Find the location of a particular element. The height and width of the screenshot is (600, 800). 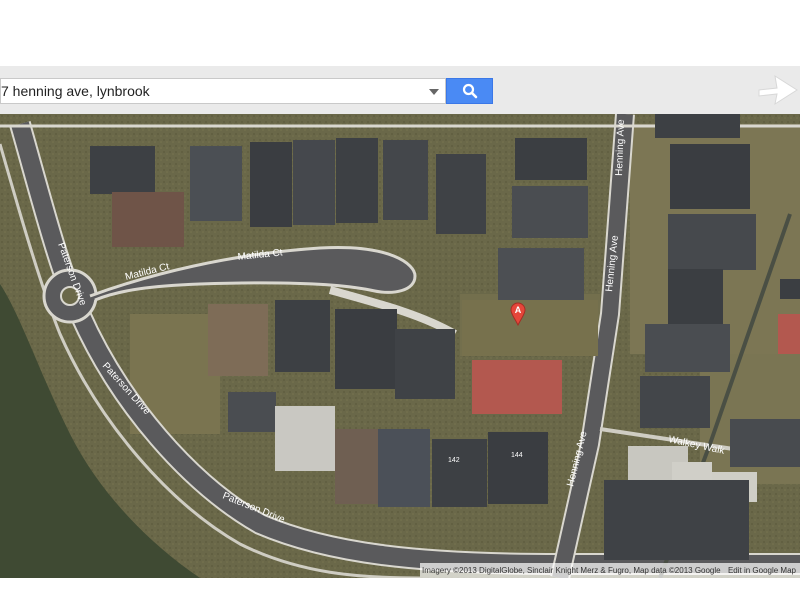

search-input-value: 7 henning ave, lynbrook is located at coordinates (75, 91).